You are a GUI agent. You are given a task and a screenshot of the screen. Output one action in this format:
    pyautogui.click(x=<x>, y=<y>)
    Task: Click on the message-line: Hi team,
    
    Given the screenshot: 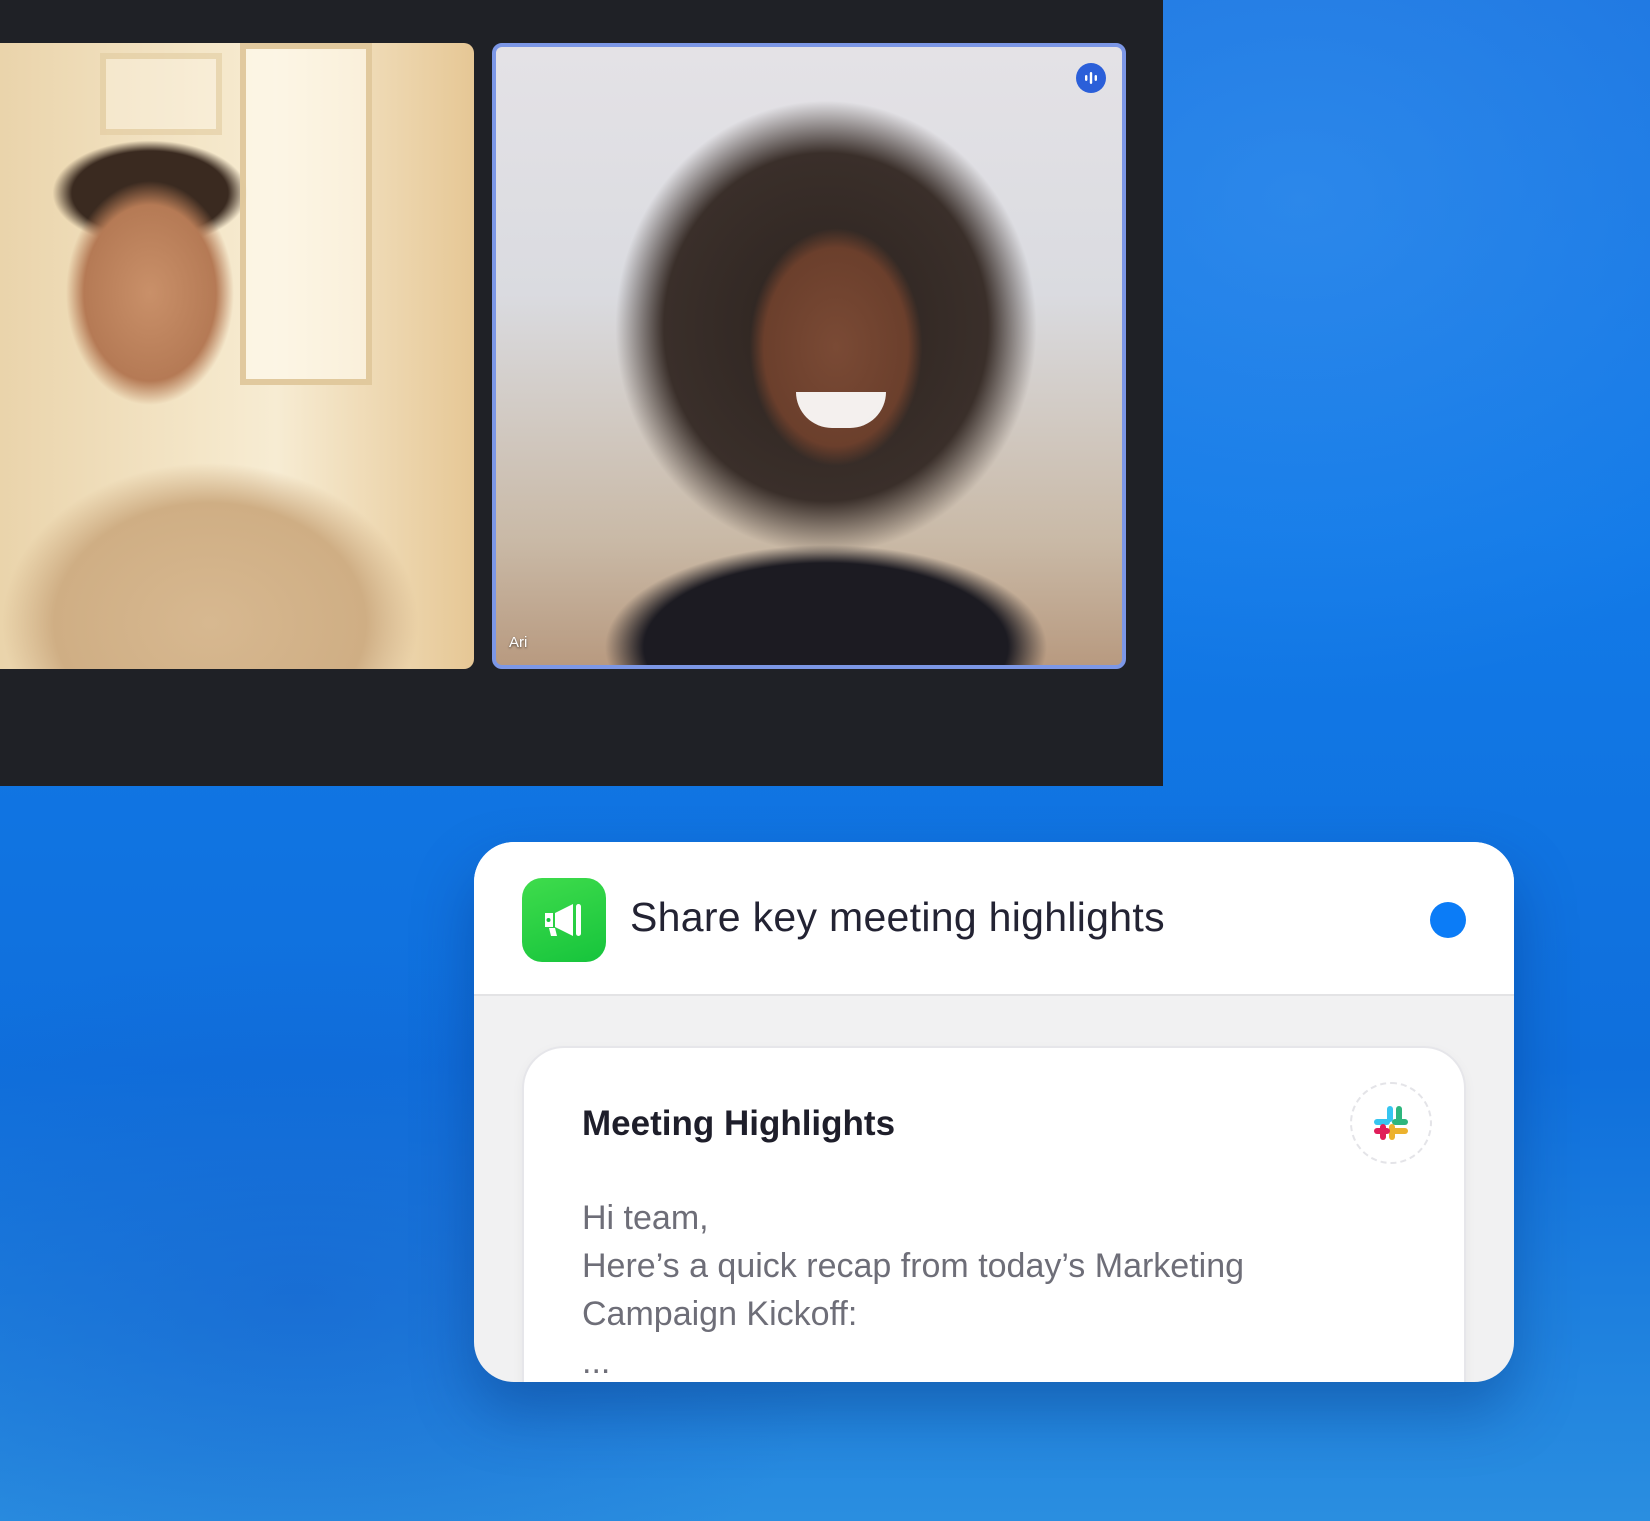 What is the action you would take?
    pyautogui.click(x=645, y=1218)
    